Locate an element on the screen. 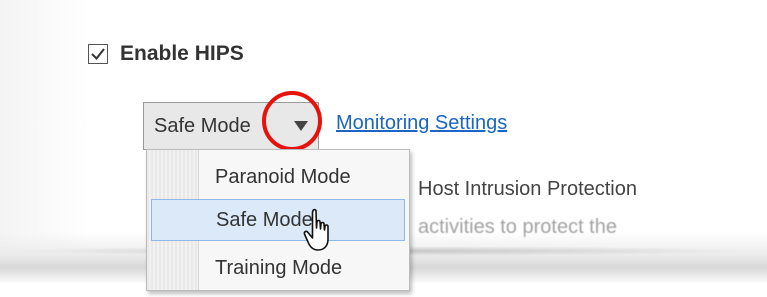  enable-hips-label: Enable HIPS is located at coordinates (182, 53).